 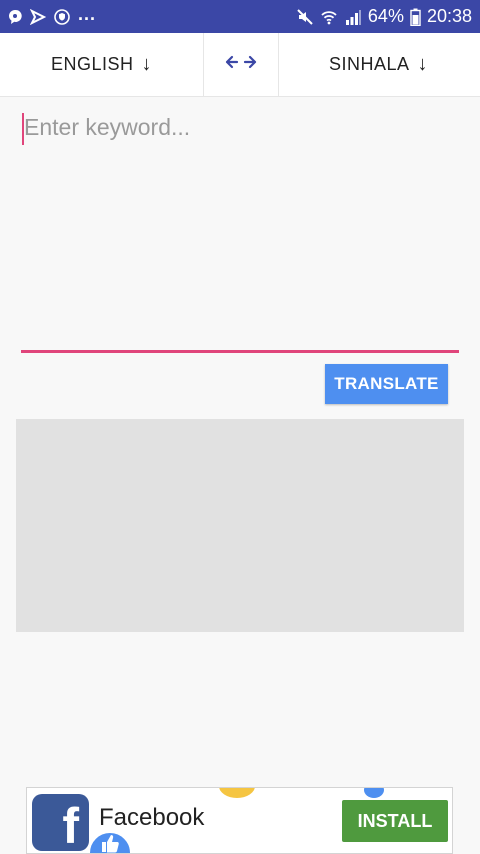 What do you see at coordinates (386, 384) in the screenshot?
I see `translate-button: TRANSLATE` at bounding box center [386, 384].